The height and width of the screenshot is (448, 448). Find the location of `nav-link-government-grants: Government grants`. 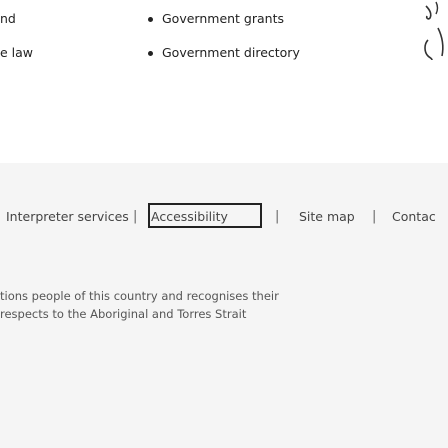

nav-link-government-grants: Government grants is located at coordinates (223, 19).